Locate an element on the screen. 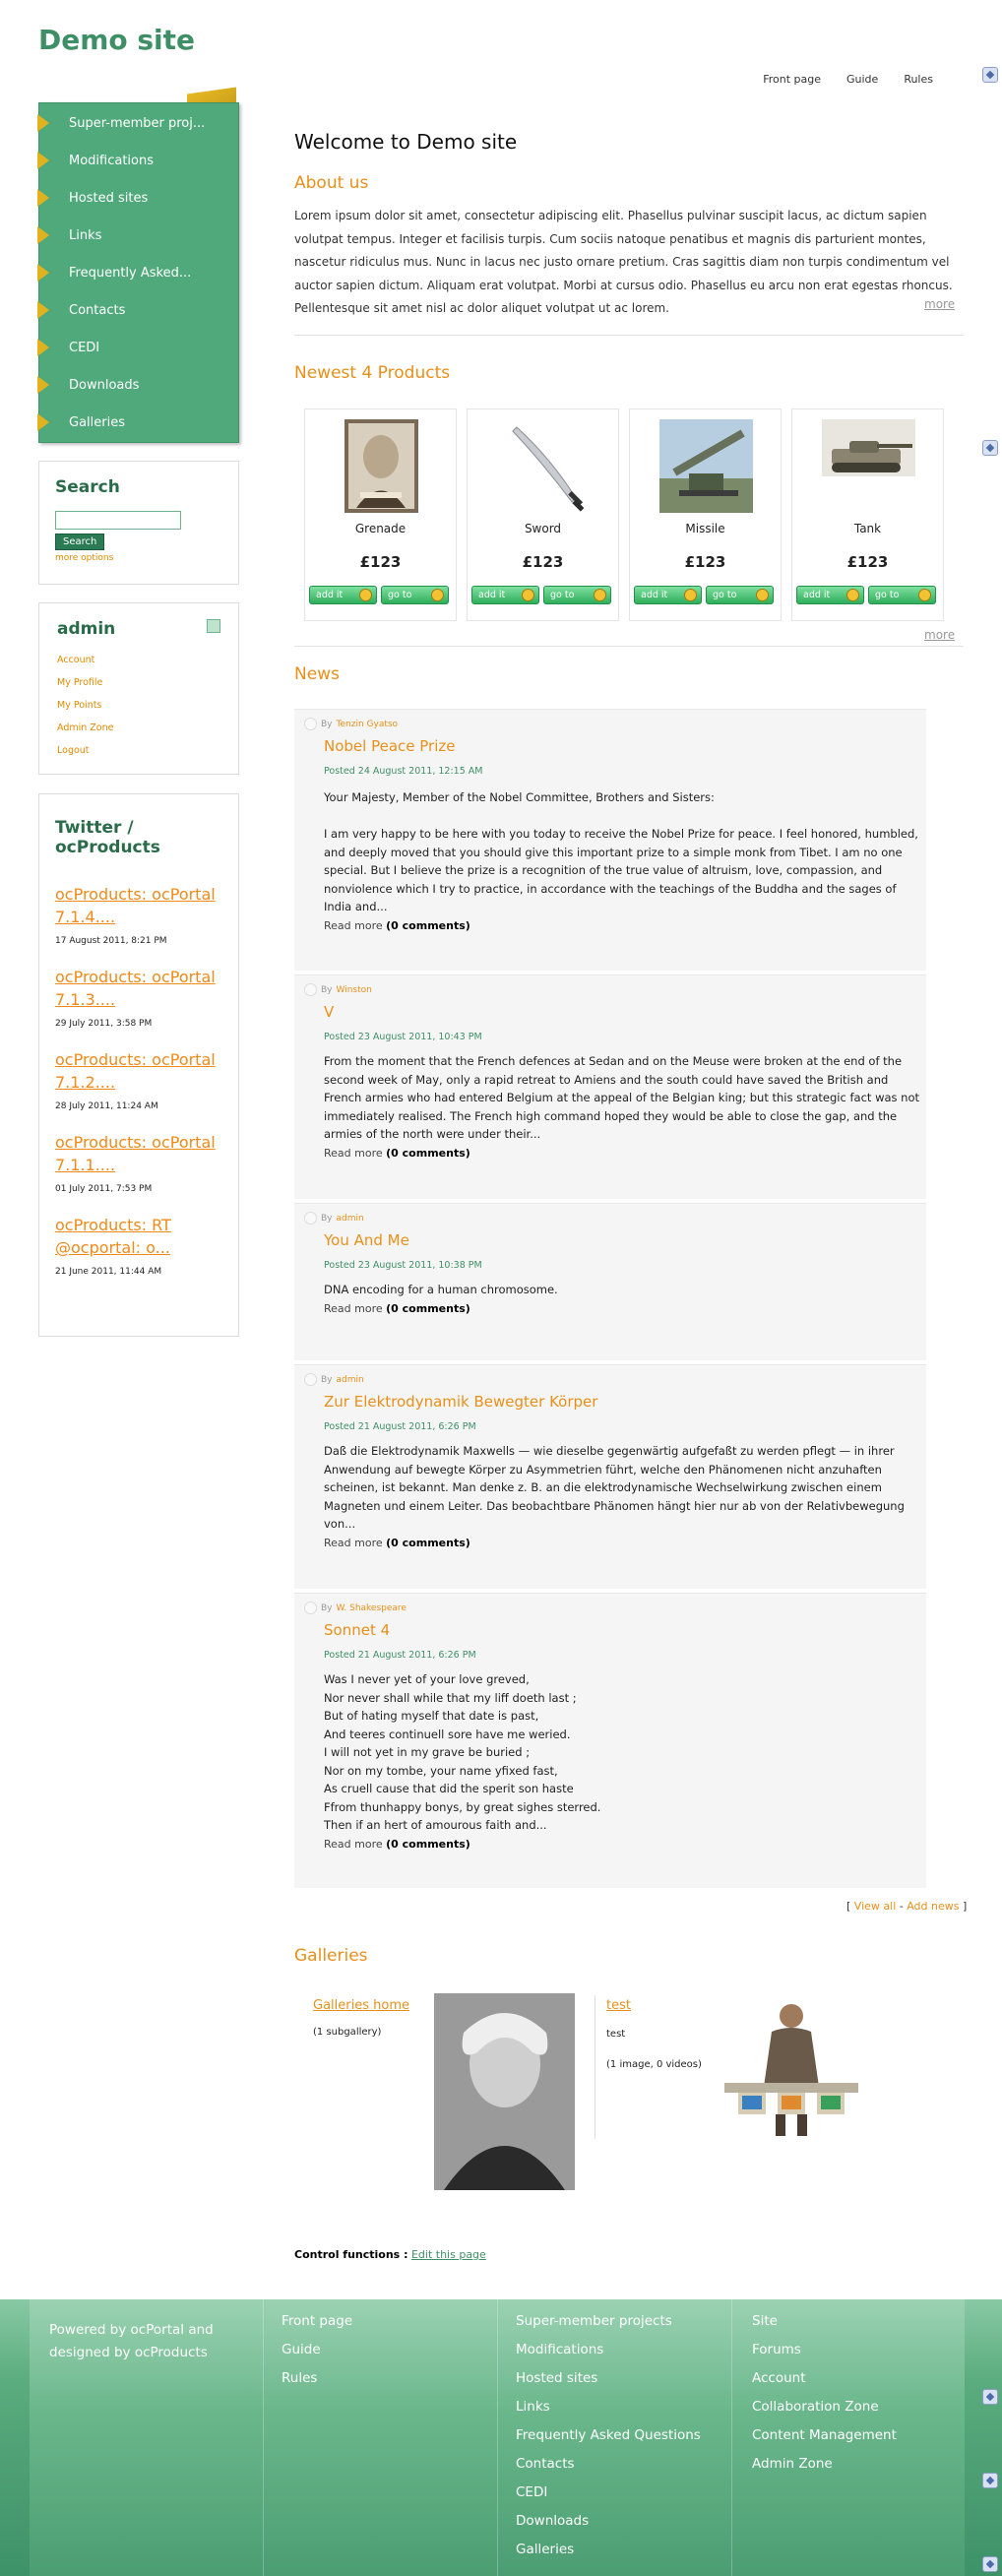 The height and width of the screenshot is (2576, 1002). admin-link-account: Account is located at coordinates (138, 666).